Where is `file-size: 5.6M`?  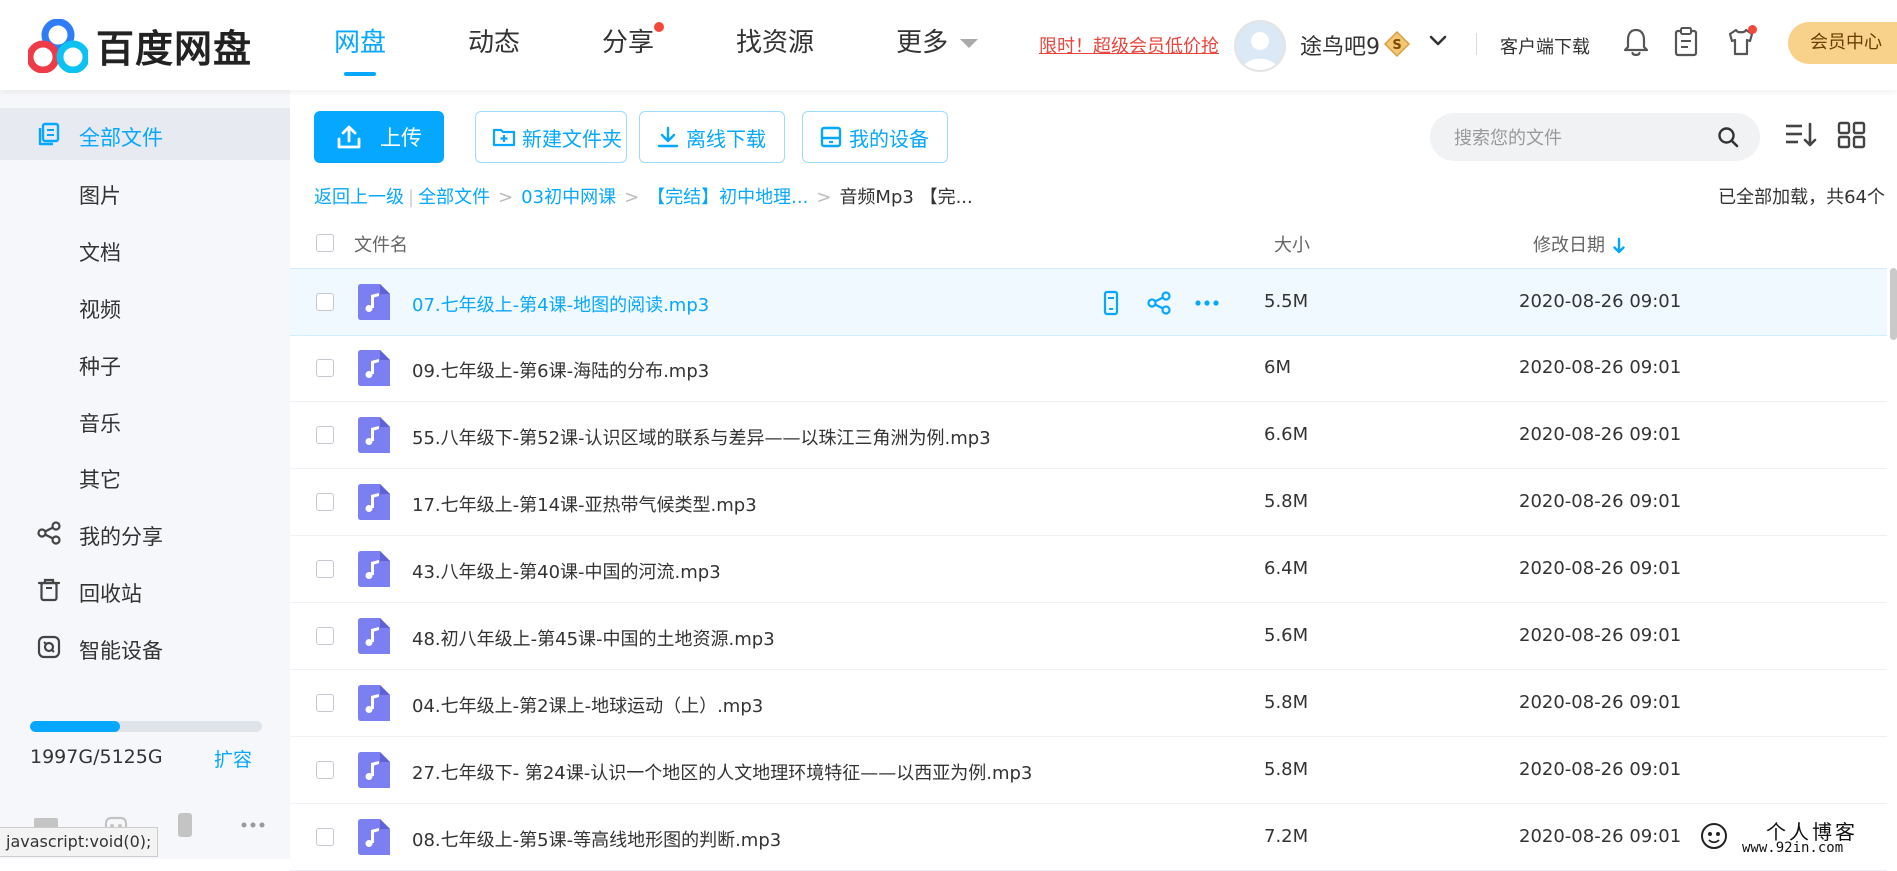 file-size: 5.6M is located at coordinates (1286, 635).